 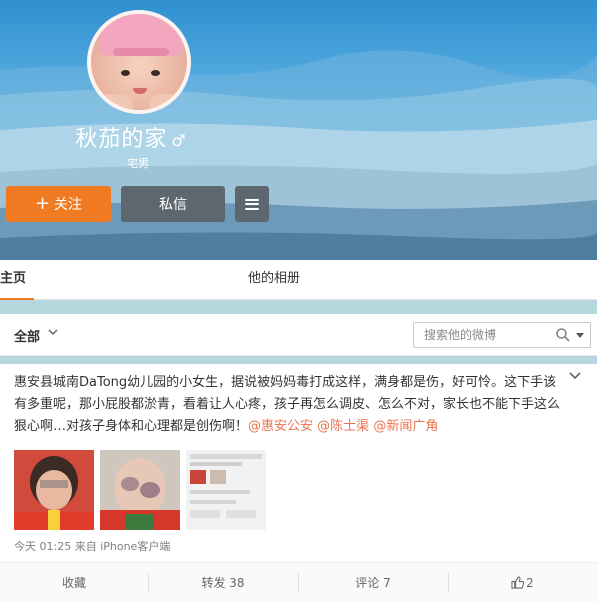 I want to click on comment-button: 评论 7, so click(x=373, y=582).